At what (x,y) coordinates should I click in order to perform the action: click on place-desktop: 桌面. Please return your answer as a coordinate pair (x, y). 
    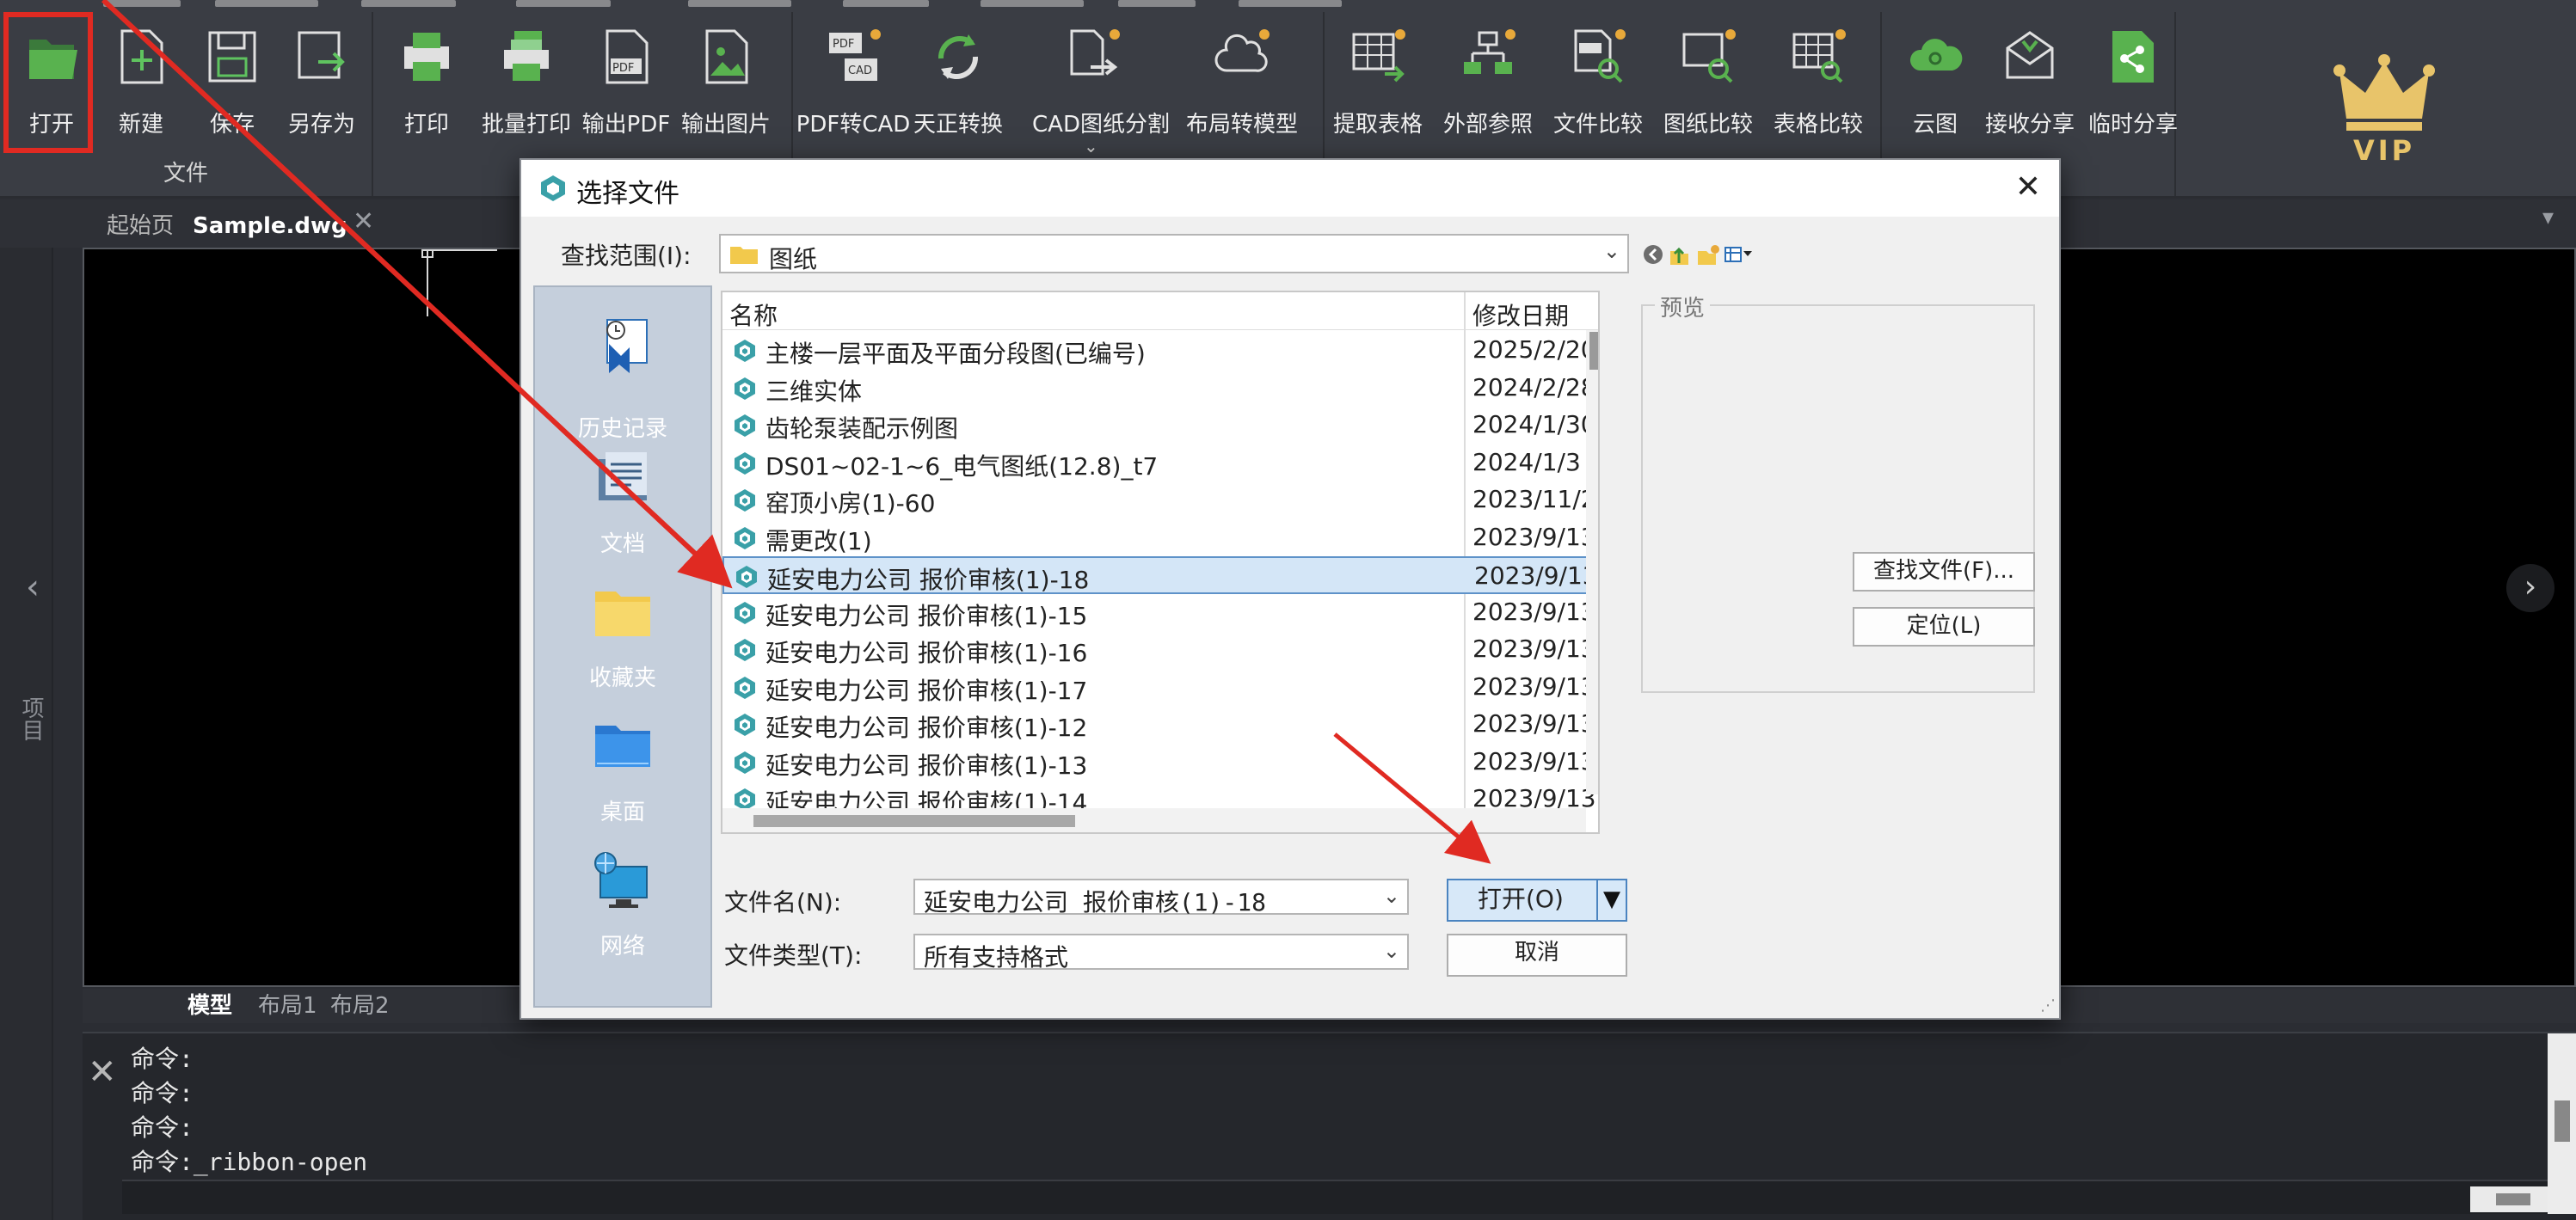
    Looking at the image, I should click on (622, 775).